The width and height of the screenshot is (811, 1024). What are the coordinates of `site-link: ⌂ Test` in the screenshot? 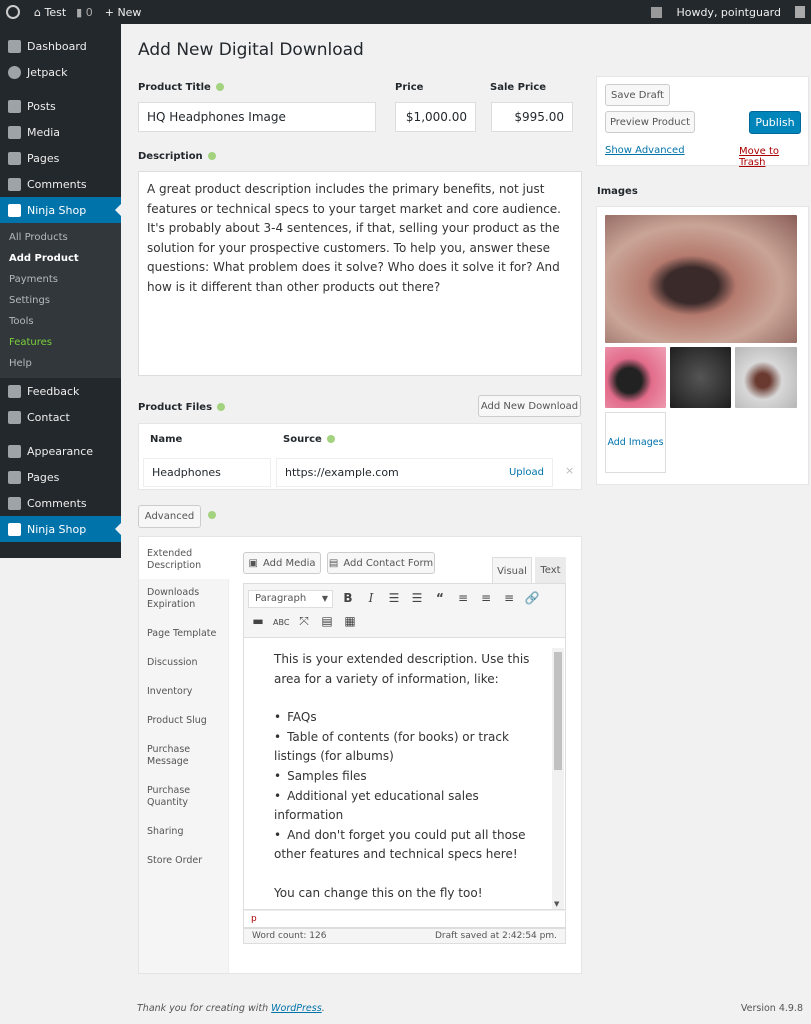 It's located at (50, 12).